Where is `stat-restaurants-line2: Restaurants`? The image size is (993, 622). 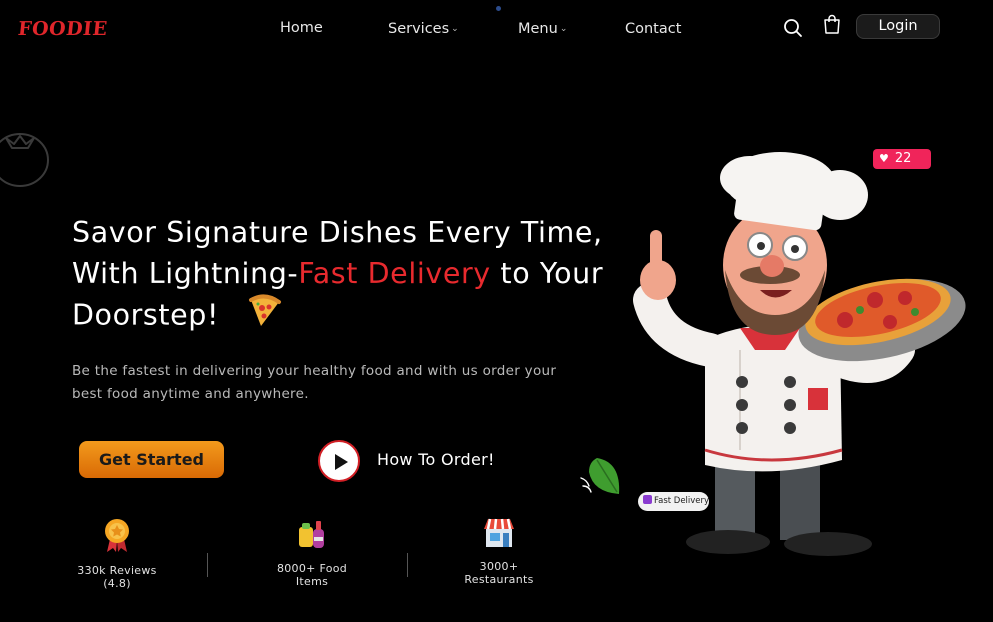 stat-restaurants-line2: Restaurants is located at coordinates (499, 579).